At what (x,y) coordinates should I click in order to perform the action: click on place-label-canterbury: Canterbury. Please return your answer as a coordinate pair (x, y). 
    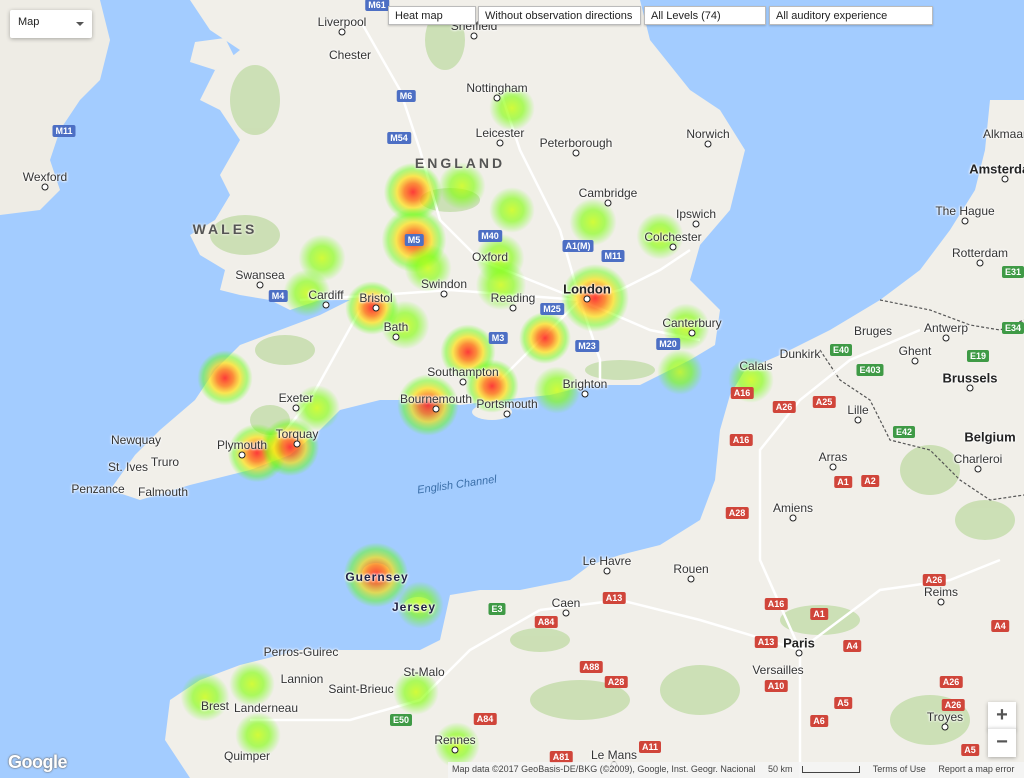
    Looking at the image, I should click on (692, 323).